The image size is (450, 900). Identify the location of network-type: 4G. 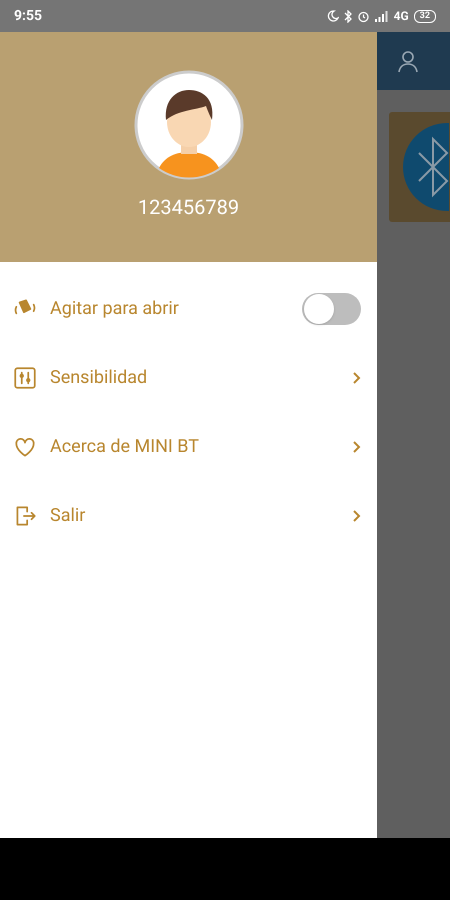
(401, 16).